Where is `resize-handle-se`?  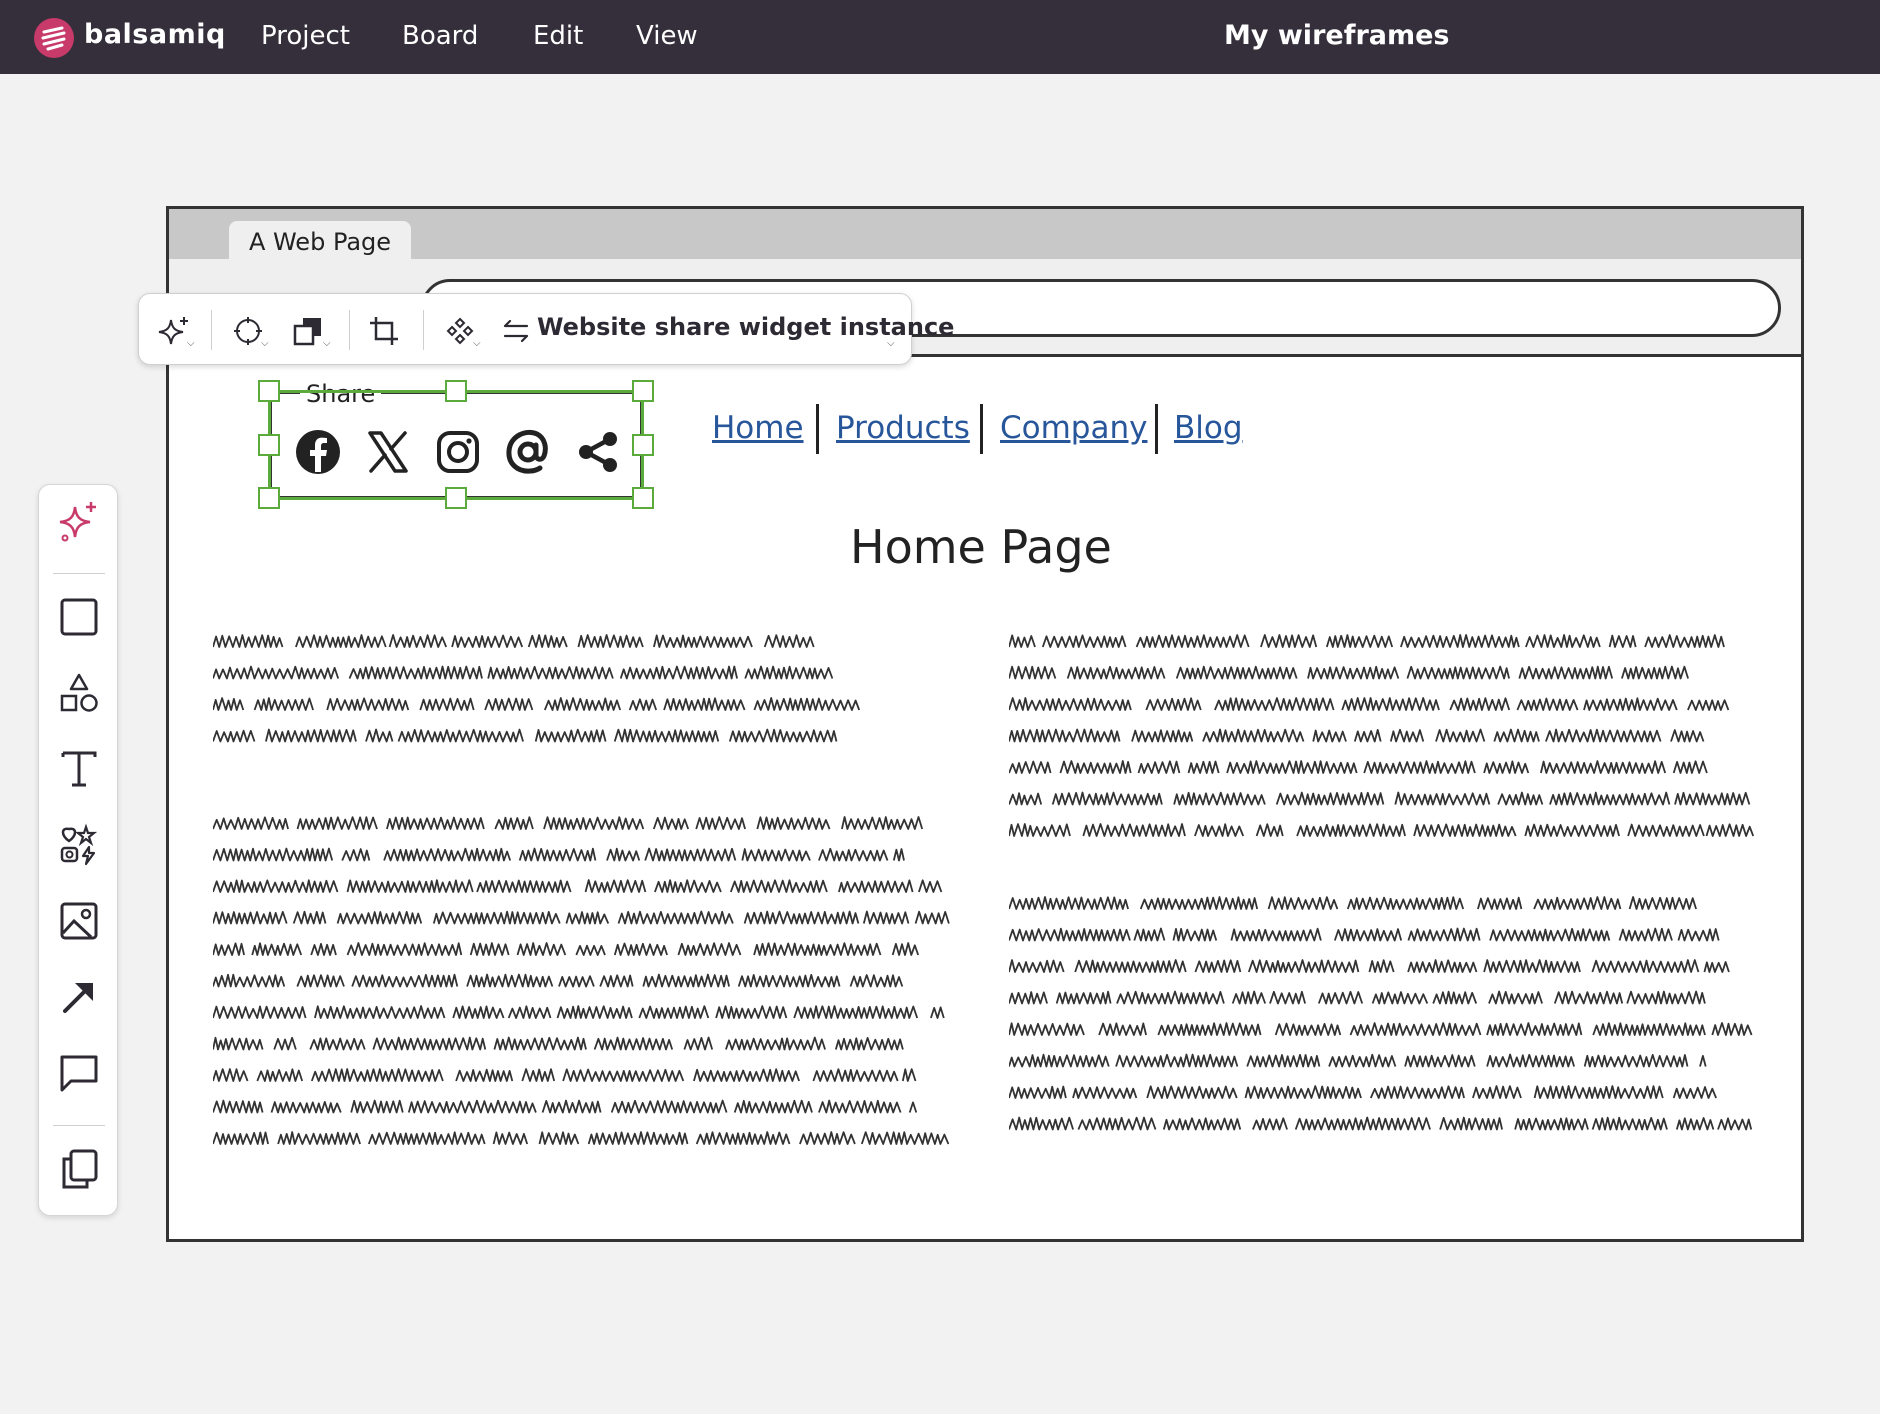 resize-handle-se is located at coordinates (643, 498).